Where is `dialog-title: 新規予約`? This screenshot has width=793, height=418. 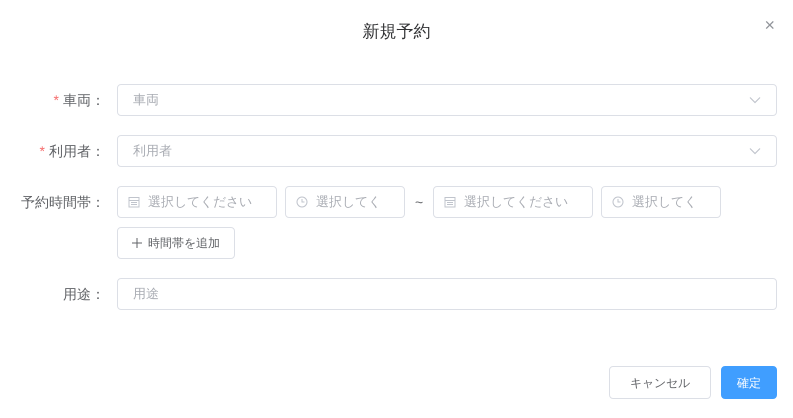
dialog-title: 新規予約 is located at coordinates (396, 32).